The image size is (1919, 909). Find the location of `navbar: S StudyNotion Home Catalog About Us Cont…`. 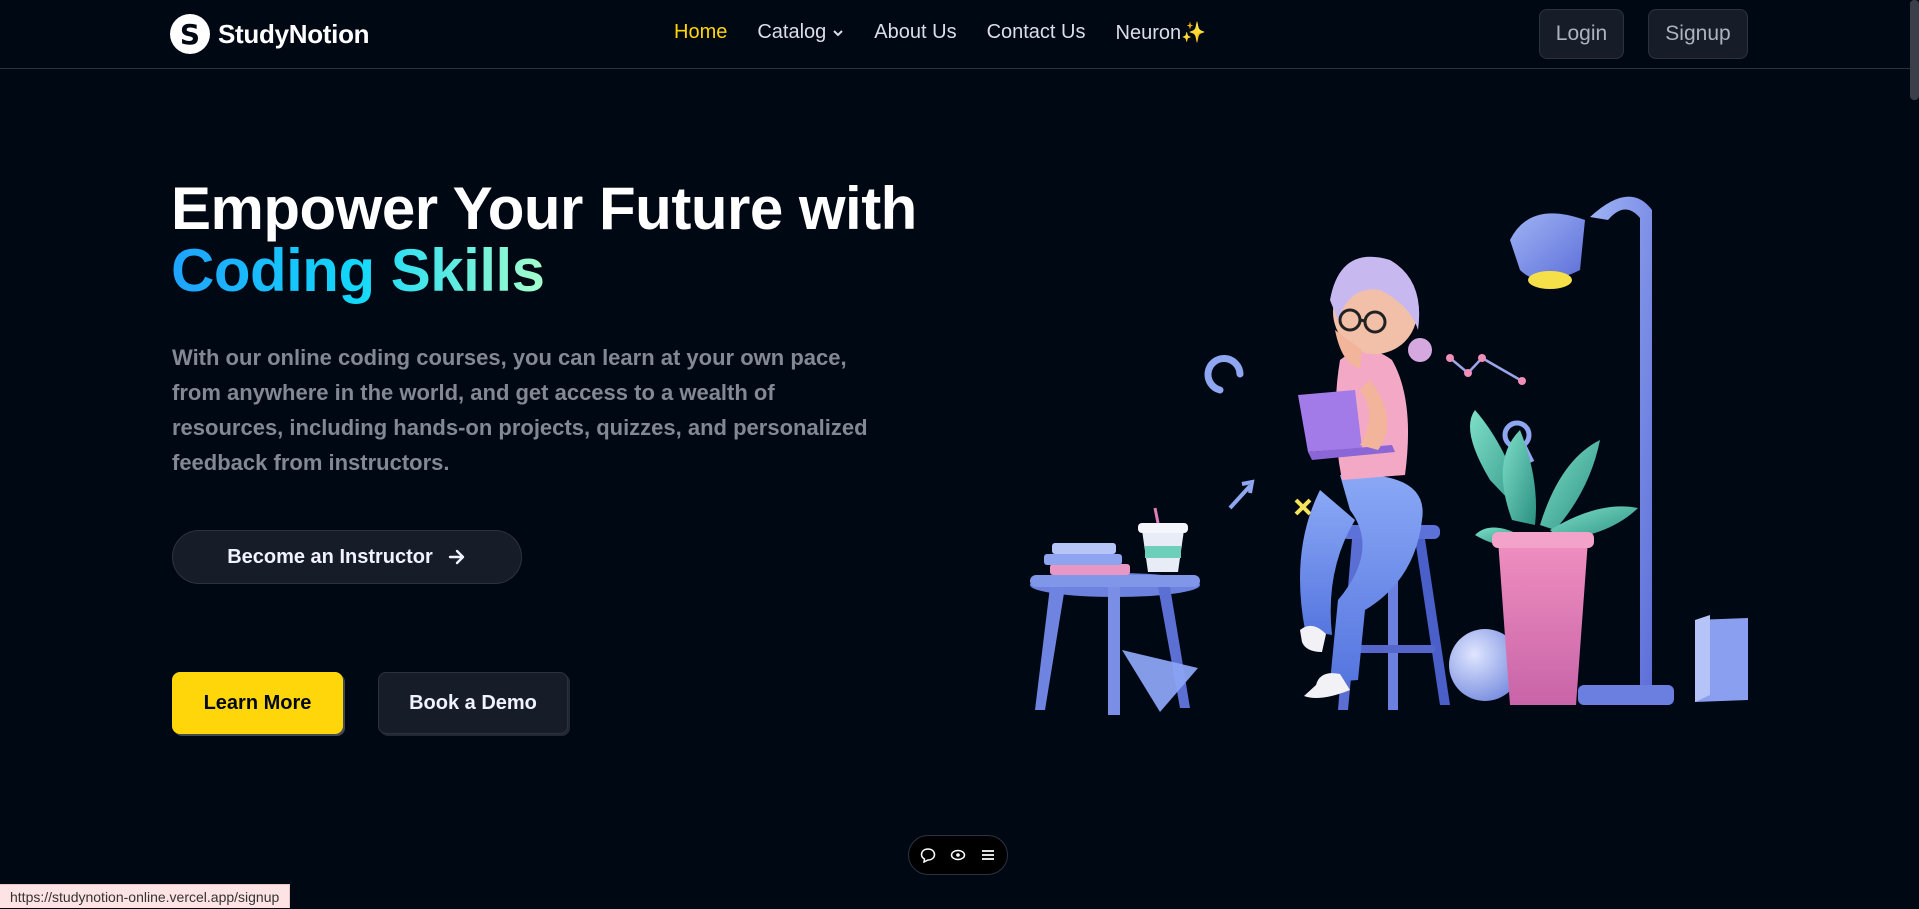

navbar: S StudyNotion Home Catalog About Us Cont… is located at coordinates (959, 34).